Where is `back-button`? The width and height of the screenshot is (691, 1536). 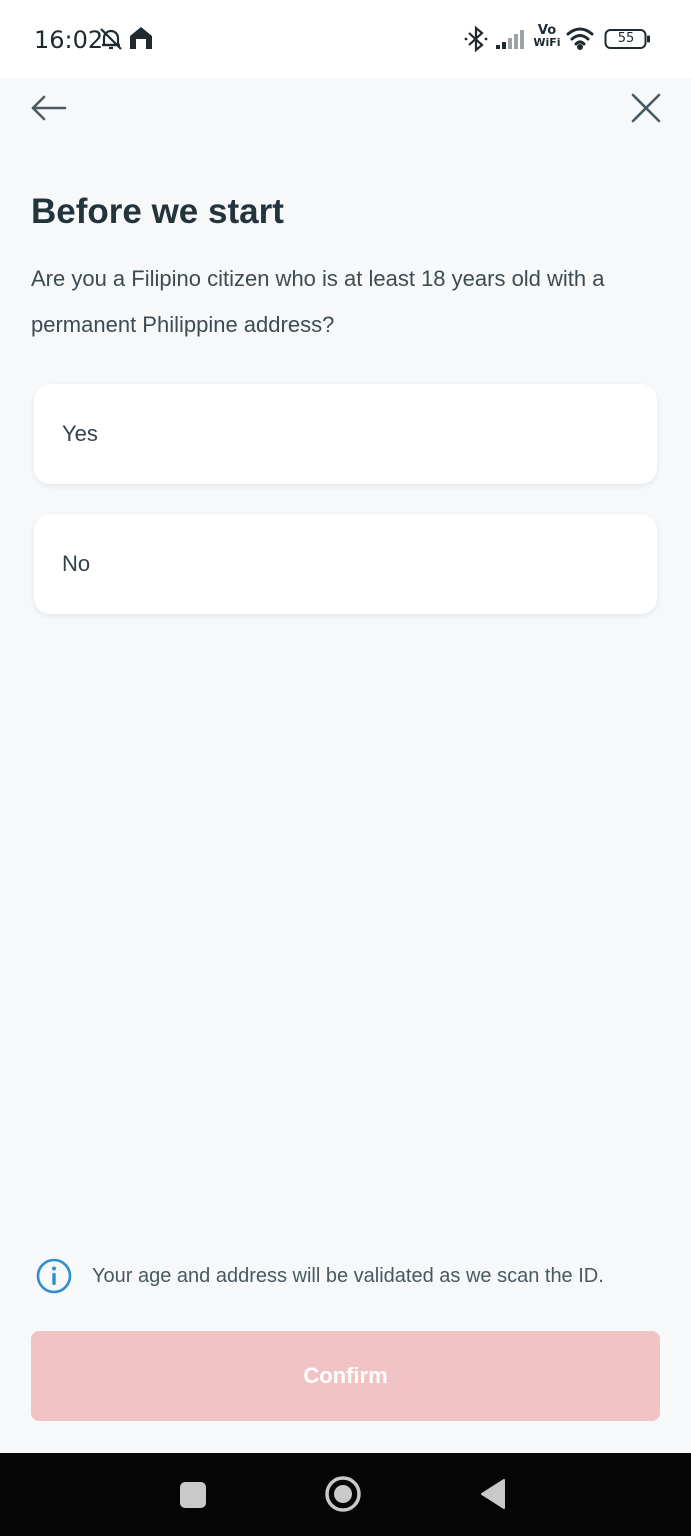
back-button is located at coordinates (49, 108).